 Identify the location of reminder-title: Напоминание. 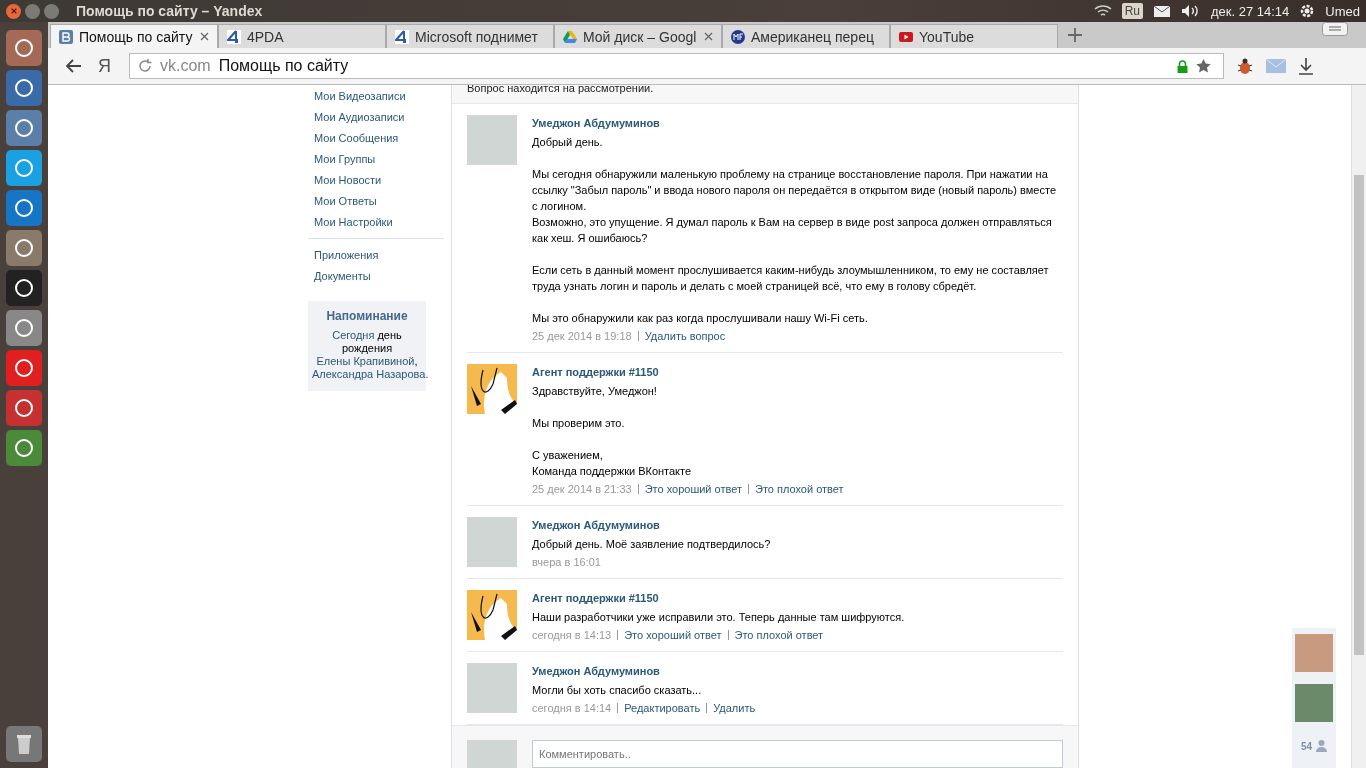
(367, 316).